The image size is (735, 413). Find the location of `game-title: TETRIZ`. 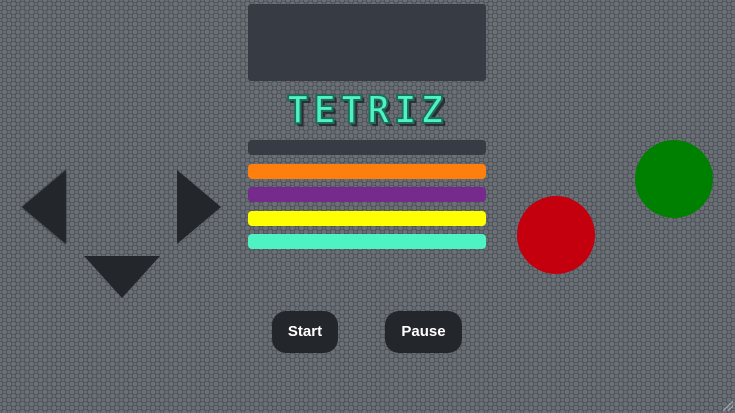

game-title: TETRIZ is located at coordinates (366, 110).